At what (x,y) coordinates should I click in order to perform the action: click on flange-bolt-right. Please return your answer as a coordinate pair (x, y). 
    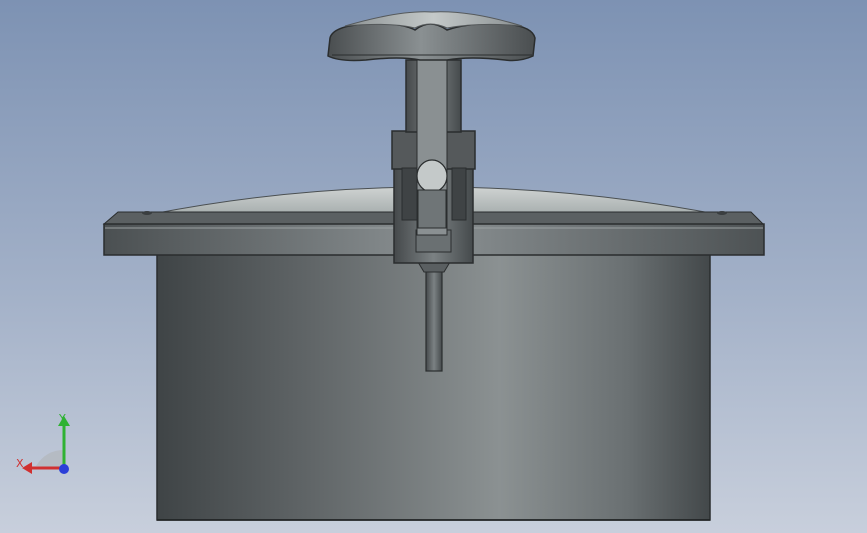
    Looking at the image, I should click on (722, 213).